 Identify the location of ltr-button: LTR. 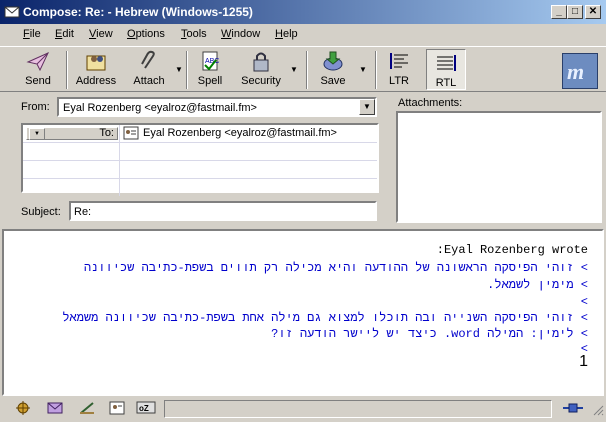
(399, 70).